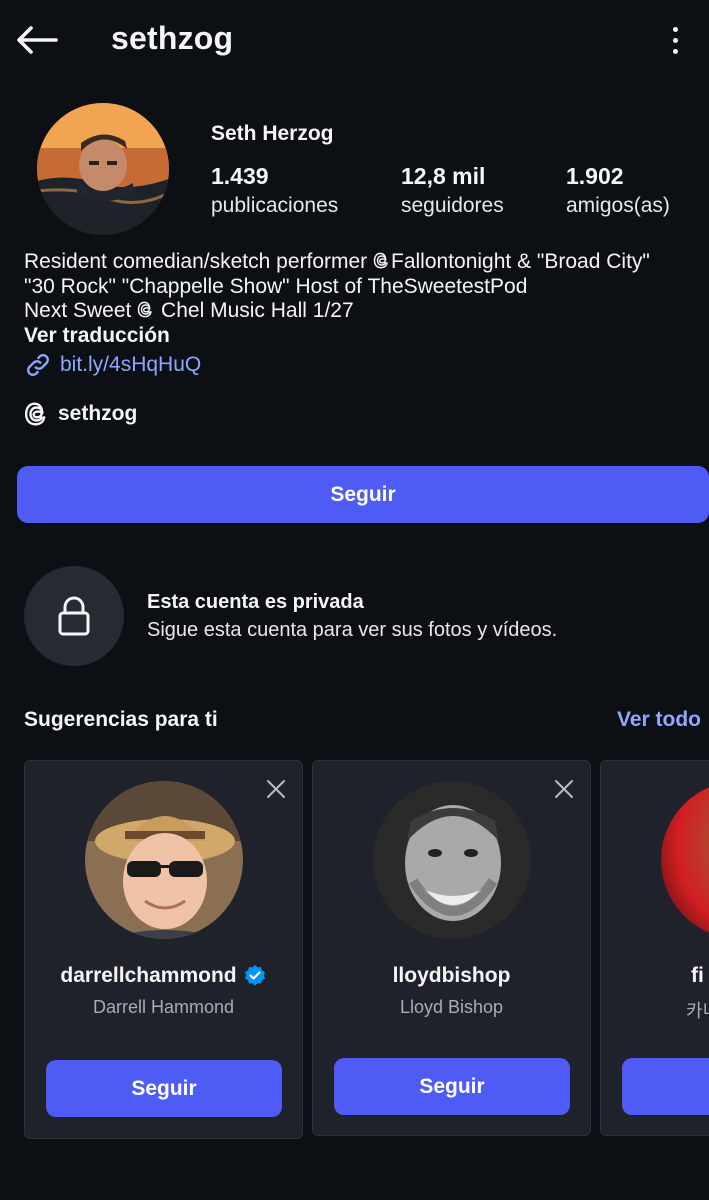  Describe the element at coordinates (452, 205) in the screenshot. I see `stat-followers-label: seguidores` at that location.